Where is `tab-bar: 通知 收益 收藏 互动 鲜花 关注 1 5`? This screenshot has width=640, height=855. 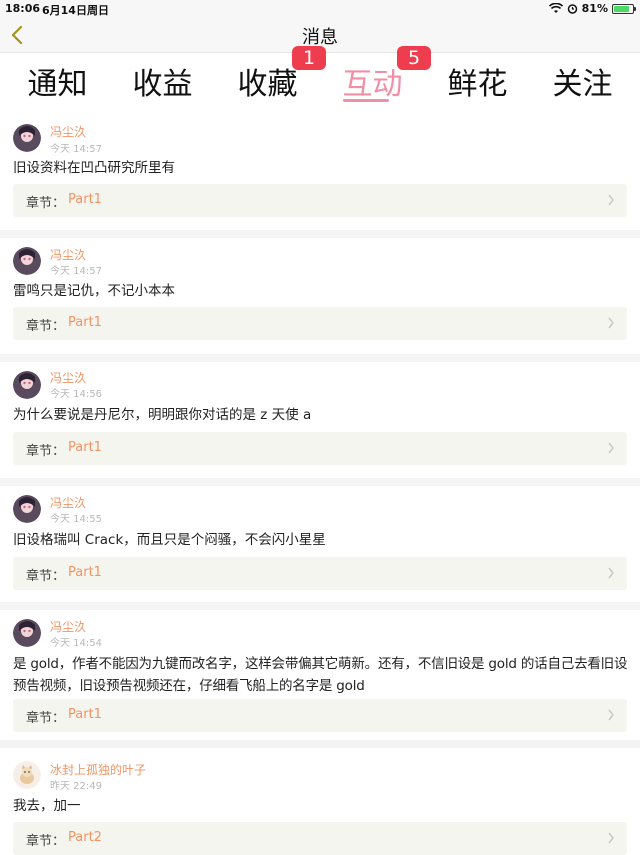
tab-bar: 通知 收益 收藏 互动 鲜花 关注 1 5 is located at coordinates (320, 76).